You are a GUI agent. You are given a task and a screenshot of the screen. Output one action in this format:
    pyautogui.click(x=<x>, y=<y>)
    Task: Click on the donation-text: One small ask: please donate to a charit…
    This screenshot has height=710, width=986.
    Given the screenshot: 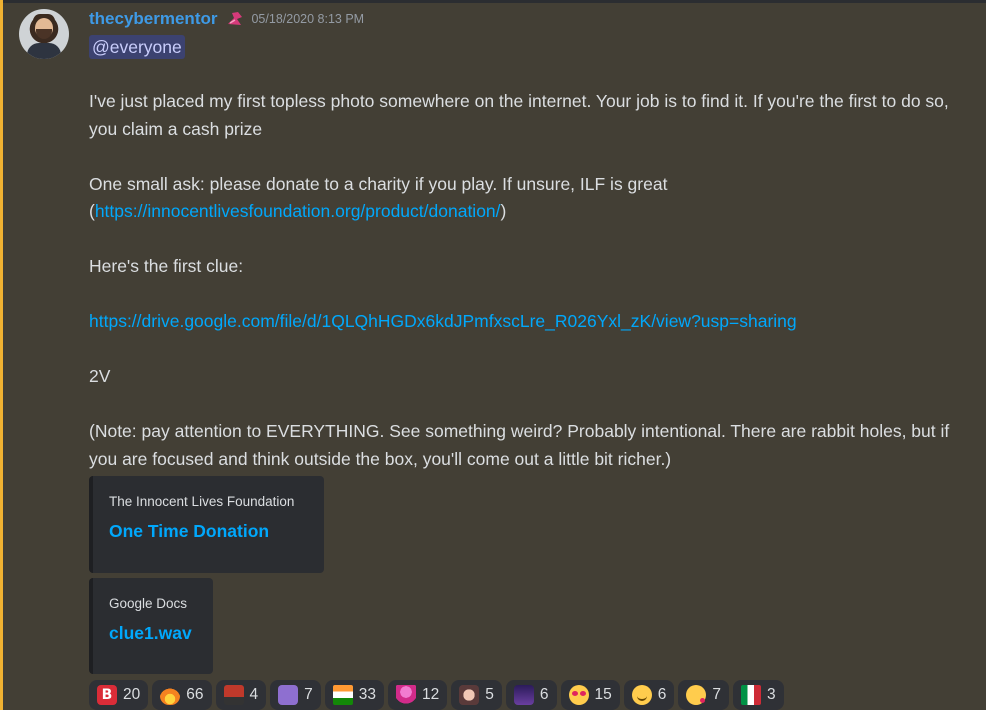 What is the action you would take?
    pyautogui.click(x=378, y=183)
    